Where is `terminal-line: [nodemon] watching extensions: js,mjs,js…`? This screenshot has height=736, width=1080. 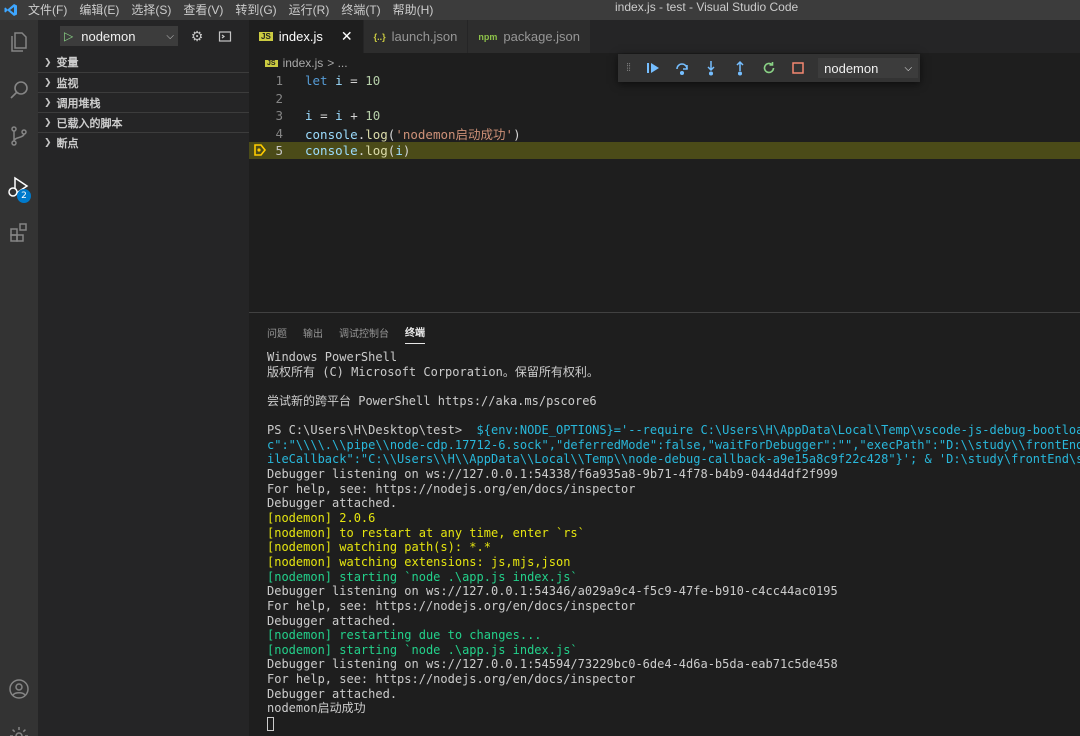 terminal-line: [nodemon] watching extensions: js,mjs,js… is located at coordinates (419, 561).